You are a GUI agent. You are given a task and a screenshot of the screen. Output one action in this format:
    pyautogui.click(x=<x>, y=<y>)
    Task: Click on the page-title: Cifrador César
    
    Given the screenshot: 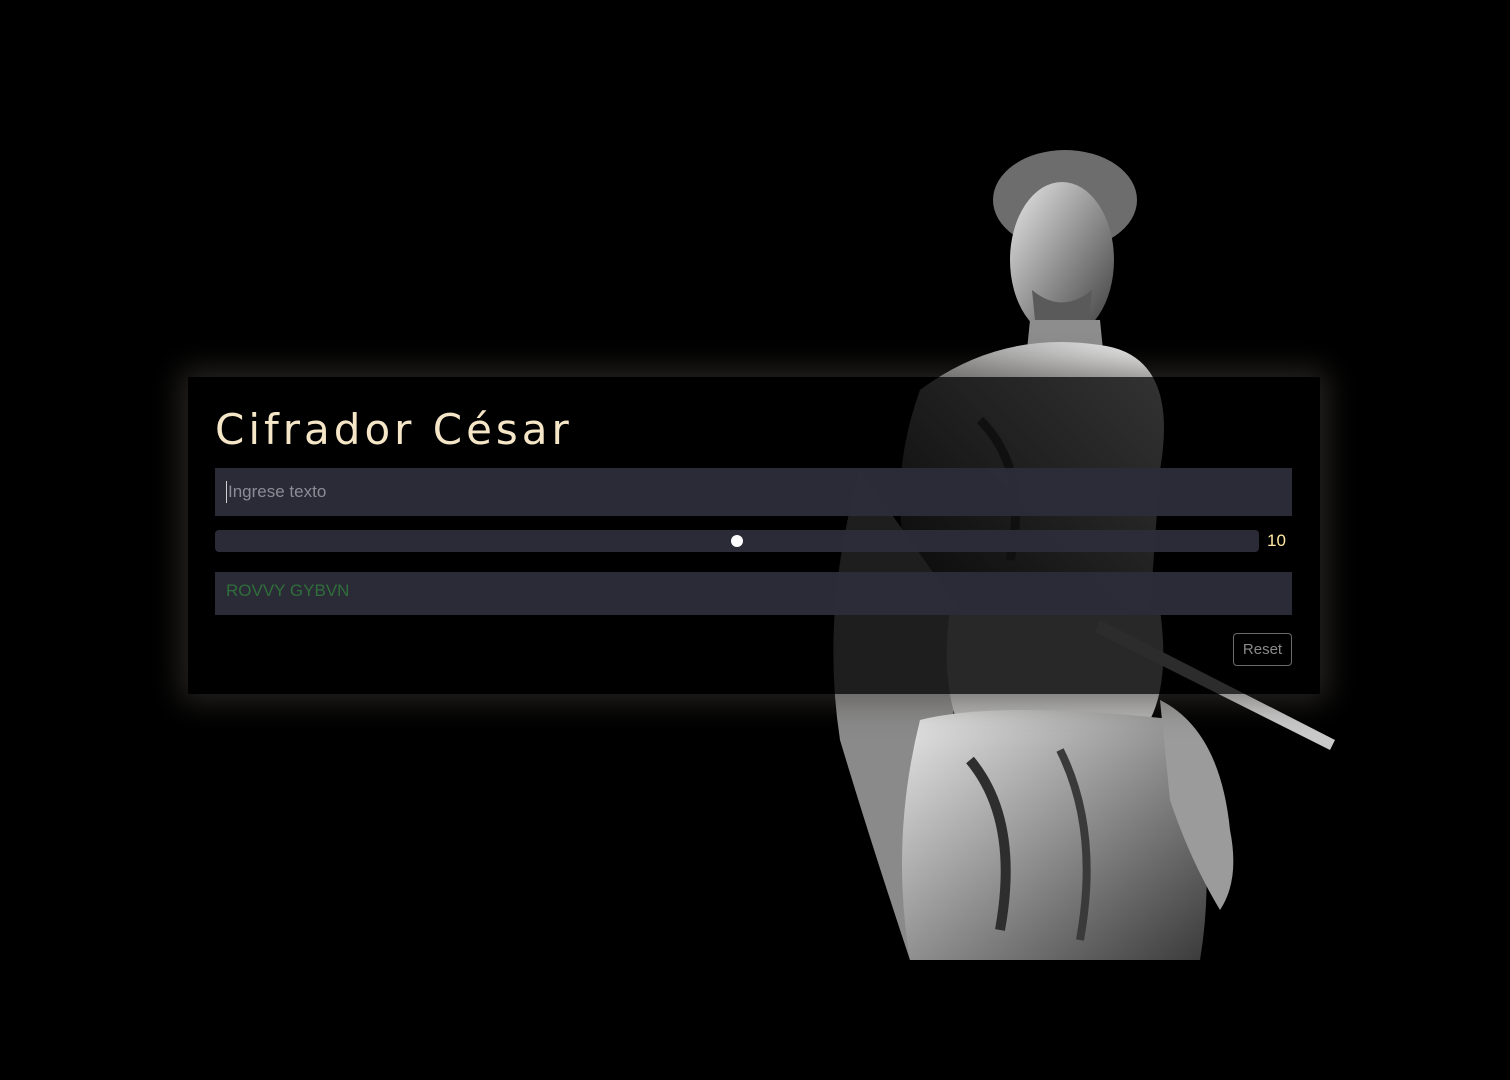 What is the action you would take?
    pyautogui.click(x=394, y=429)
    